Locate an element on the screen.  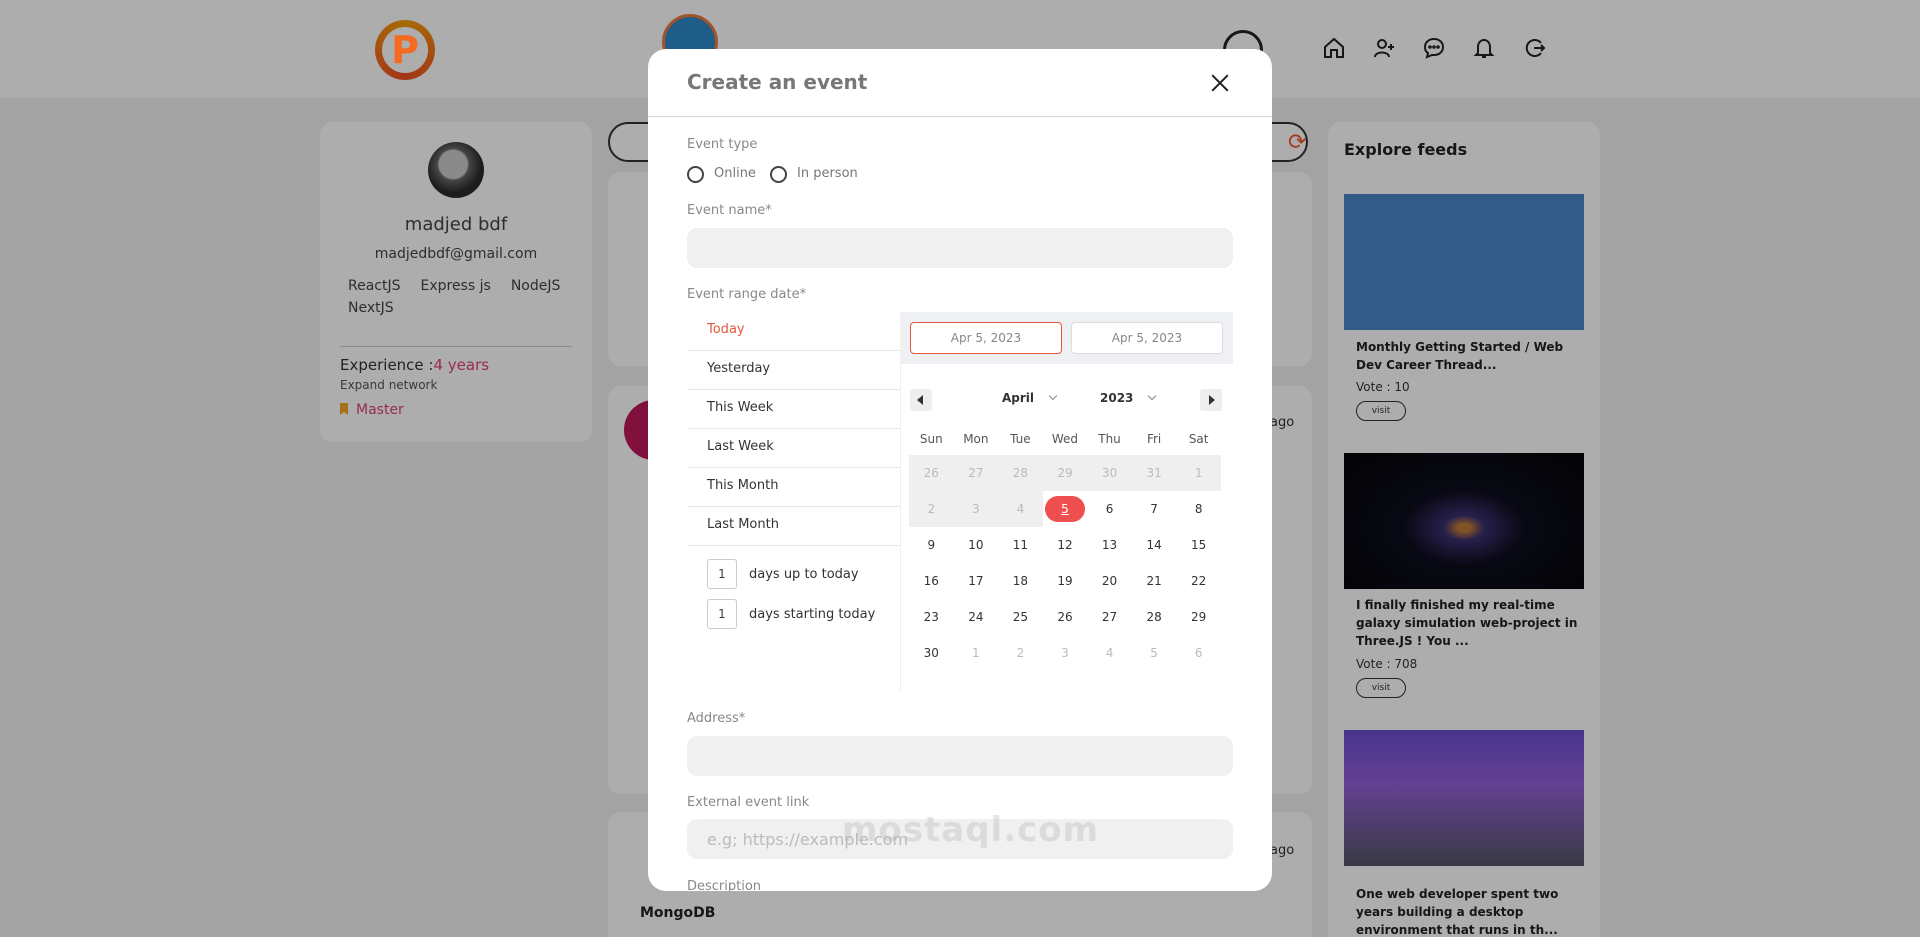
weekday-label: Sun is located at coordinates (931, 439).